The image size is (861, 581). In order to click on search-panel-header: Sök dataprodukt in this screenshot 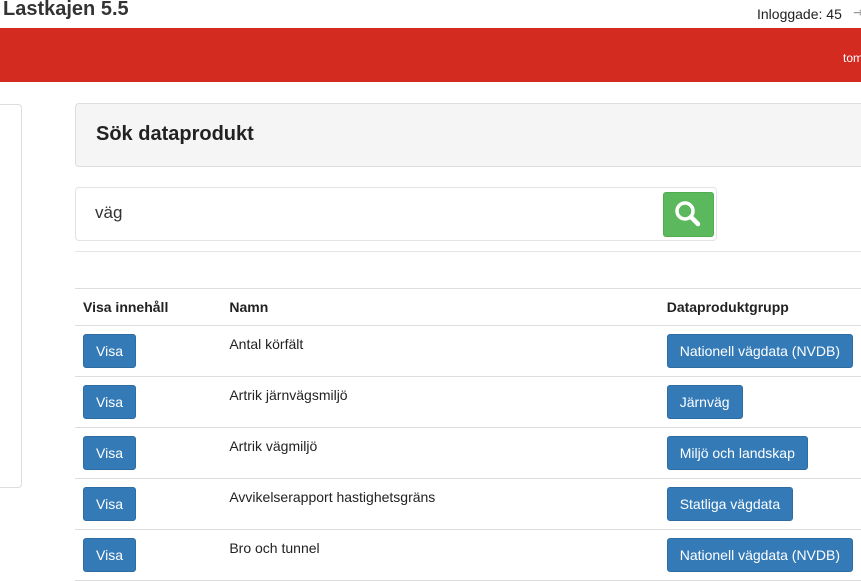, I will do `click(468, 135)`.